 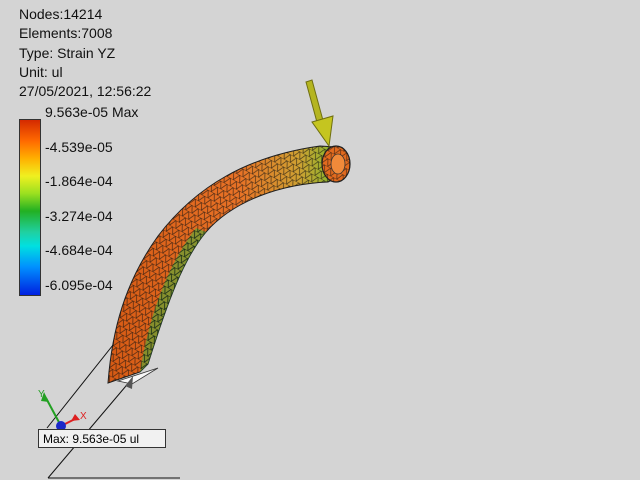 What do you see at coordinates (102, 438) in the screenshot?
I see `max-probe-label: Max: 9.563e-05 ul` at bounding box center [102, 438].